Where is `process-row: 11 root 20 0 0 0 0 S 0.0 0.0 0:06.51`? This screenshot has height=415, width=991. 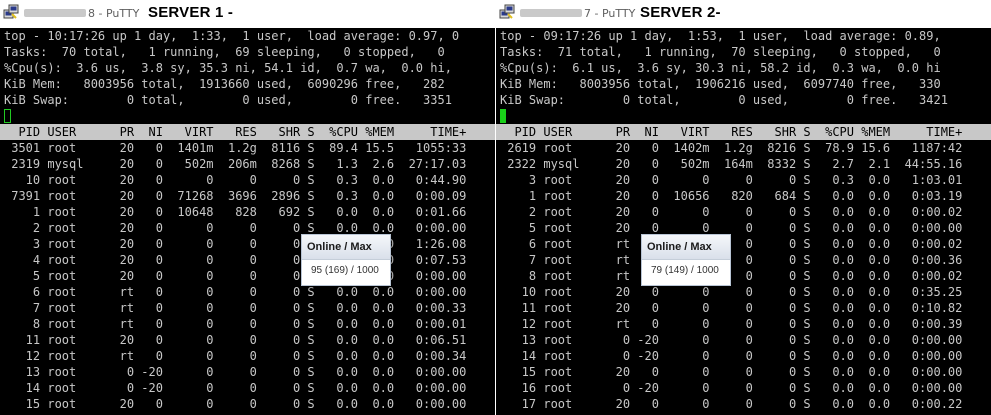 process-row: 11 root 20 0 0 0 0 S 0.0 0.0 0:06.51 is located at coordinates (235, 340).